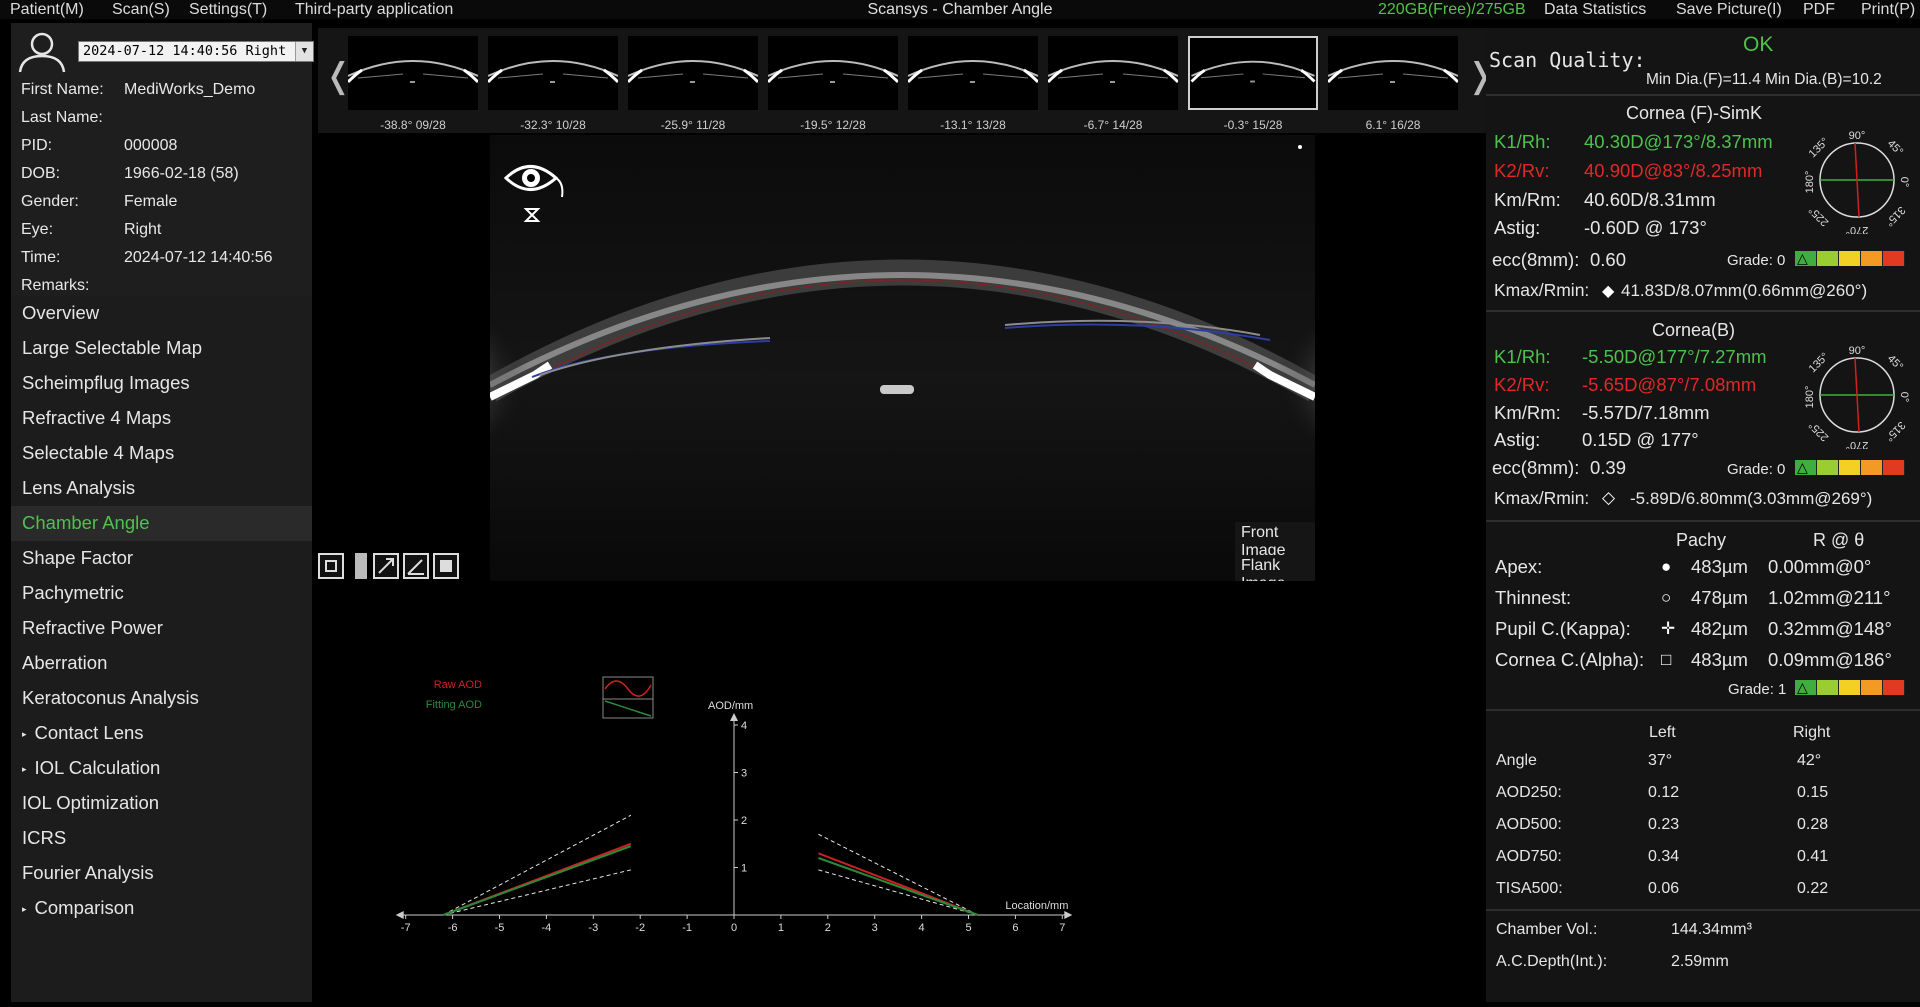 The image size is (1920, 1007). Describe the element at coordinates (1536, 467) in the screenshot. I see `cornea-b-ecc-label: ecc(8mm):` at that location.